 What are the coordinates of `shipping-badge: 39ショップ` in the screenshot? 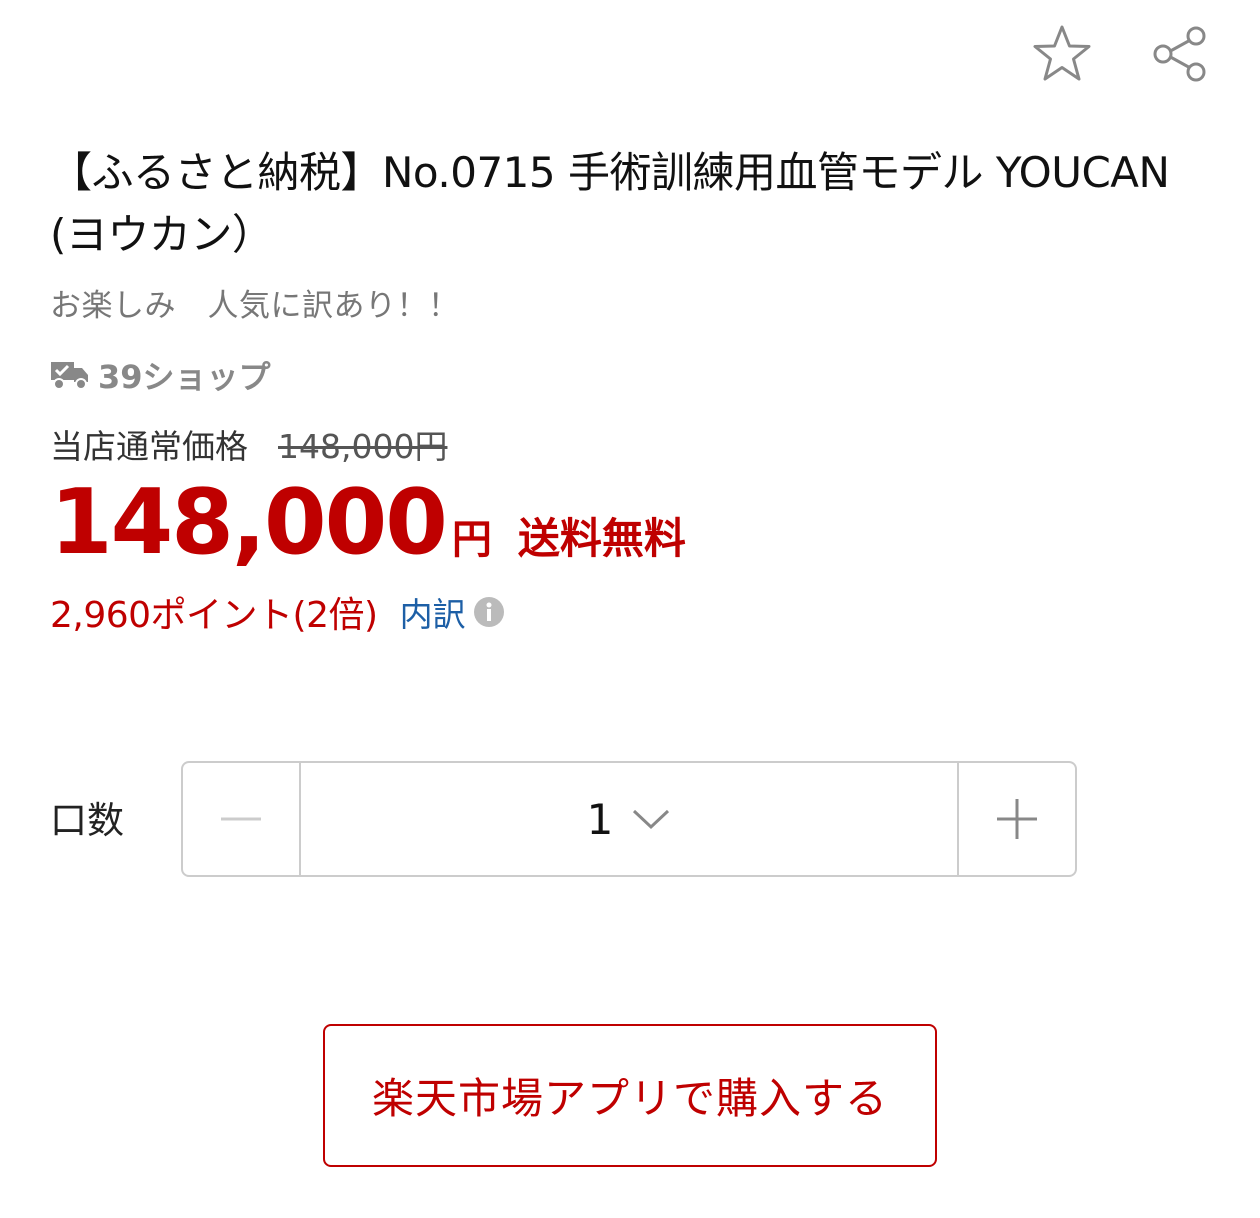 It's located at (160, 375).